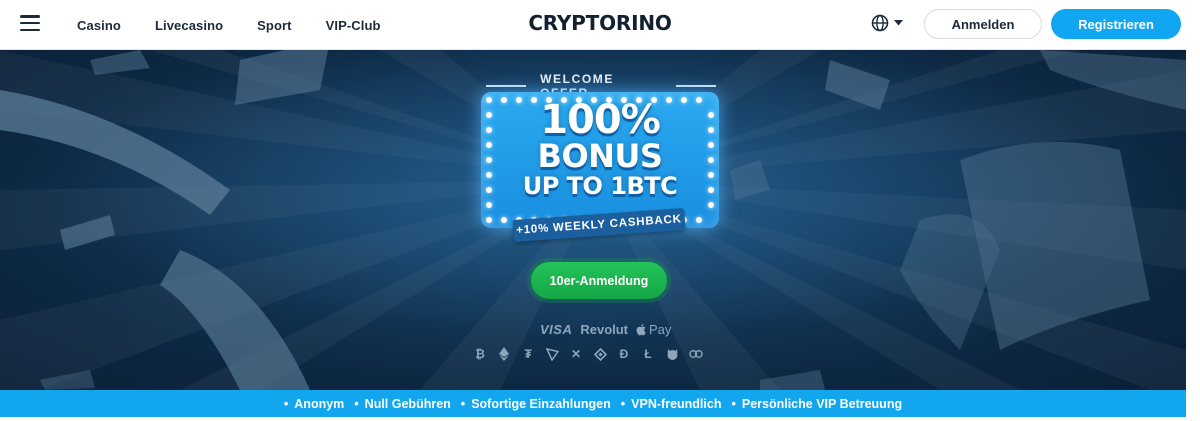 Image resolution: width=1200 pixels, height=421 pixels. What do you see at coordinates (504, 354) in the screenshot?
I see `ethereum-icon` at bounding box center [504, 354].